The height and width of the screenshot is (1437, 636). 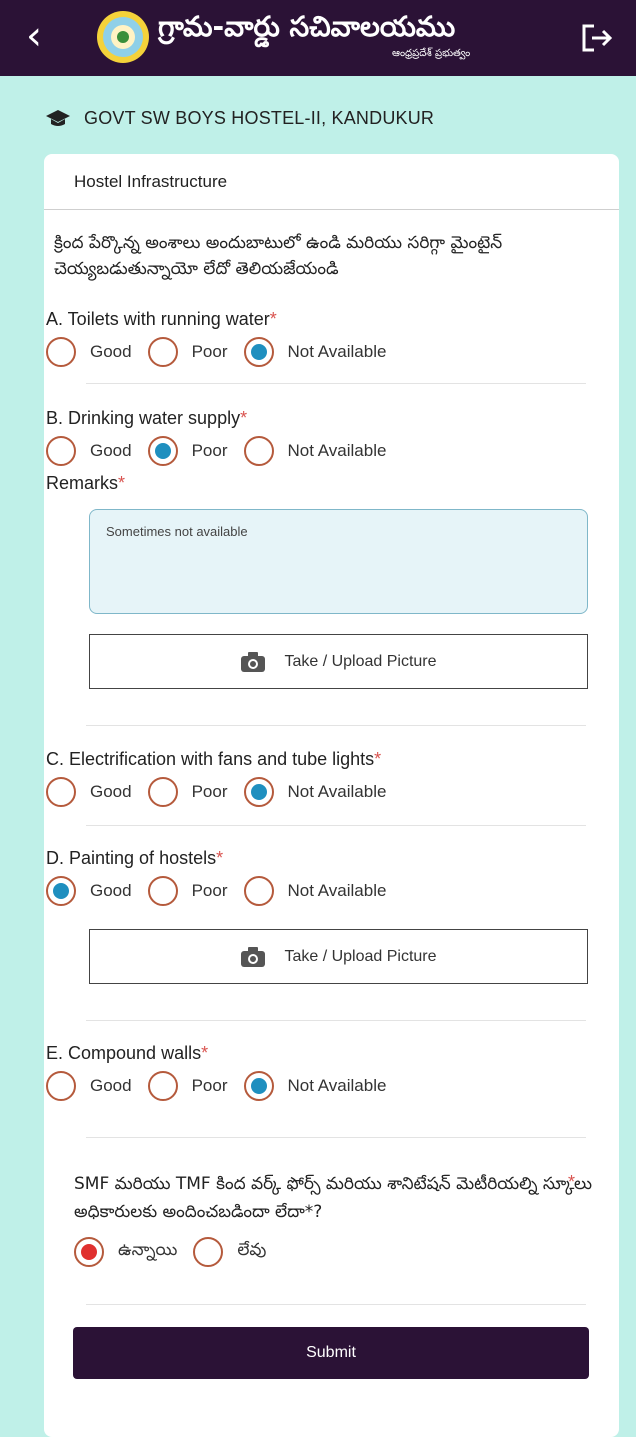 I want to click on question-e-title: E. Compound walls, so click(x=124, y=1053).